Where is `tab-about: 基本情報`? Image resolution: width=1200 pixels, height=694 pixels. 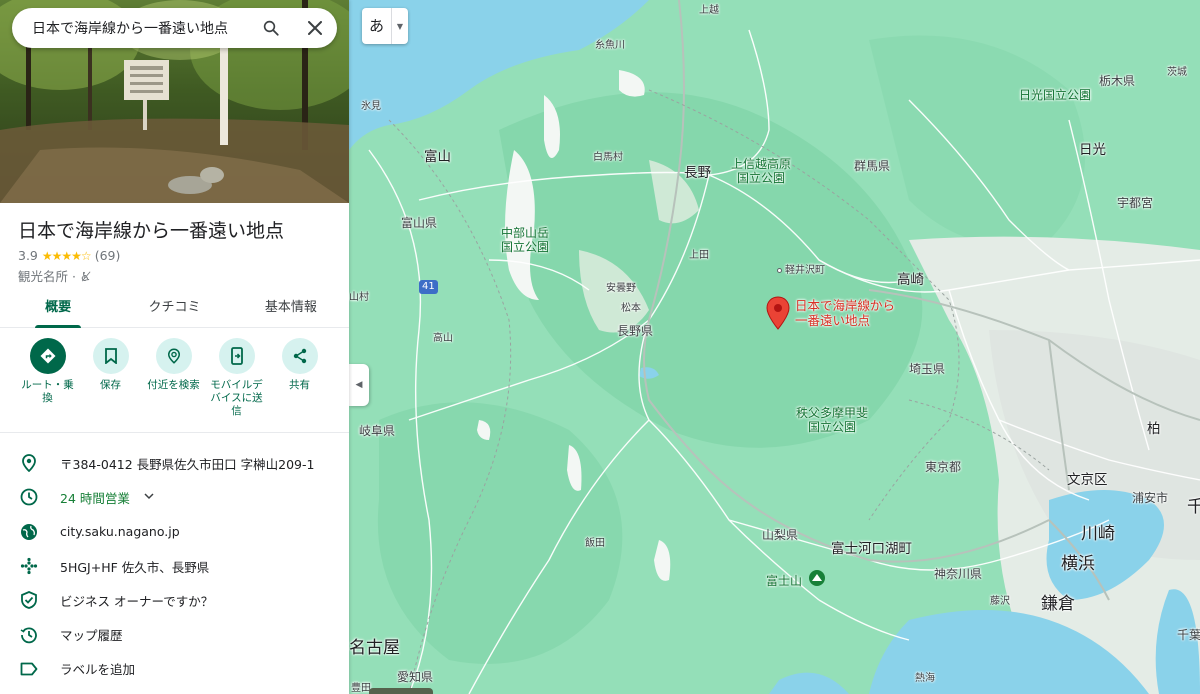 tab-about: 基本情報 is located at coordinates (291, 308).